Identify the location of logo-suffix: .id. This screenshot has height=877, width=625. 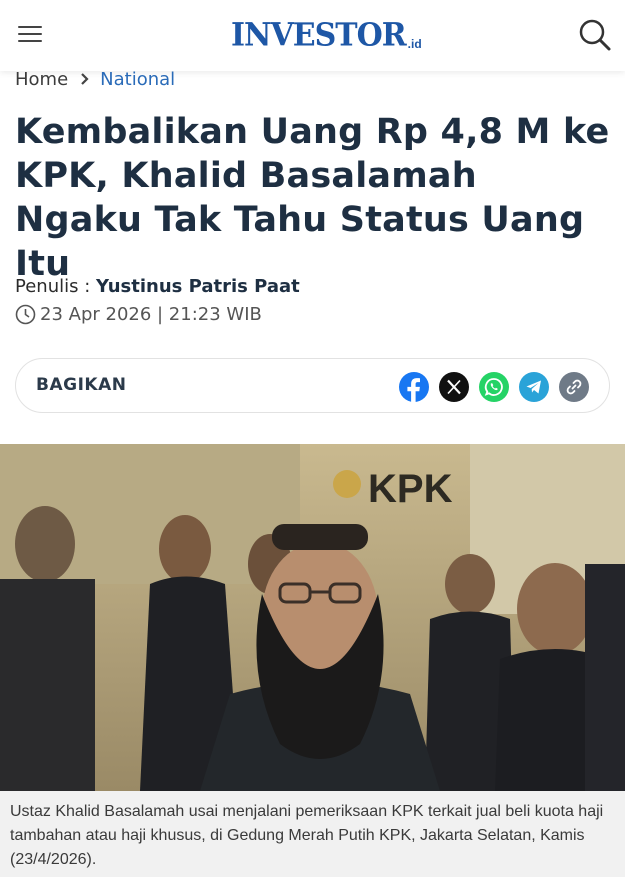
(414, 44).